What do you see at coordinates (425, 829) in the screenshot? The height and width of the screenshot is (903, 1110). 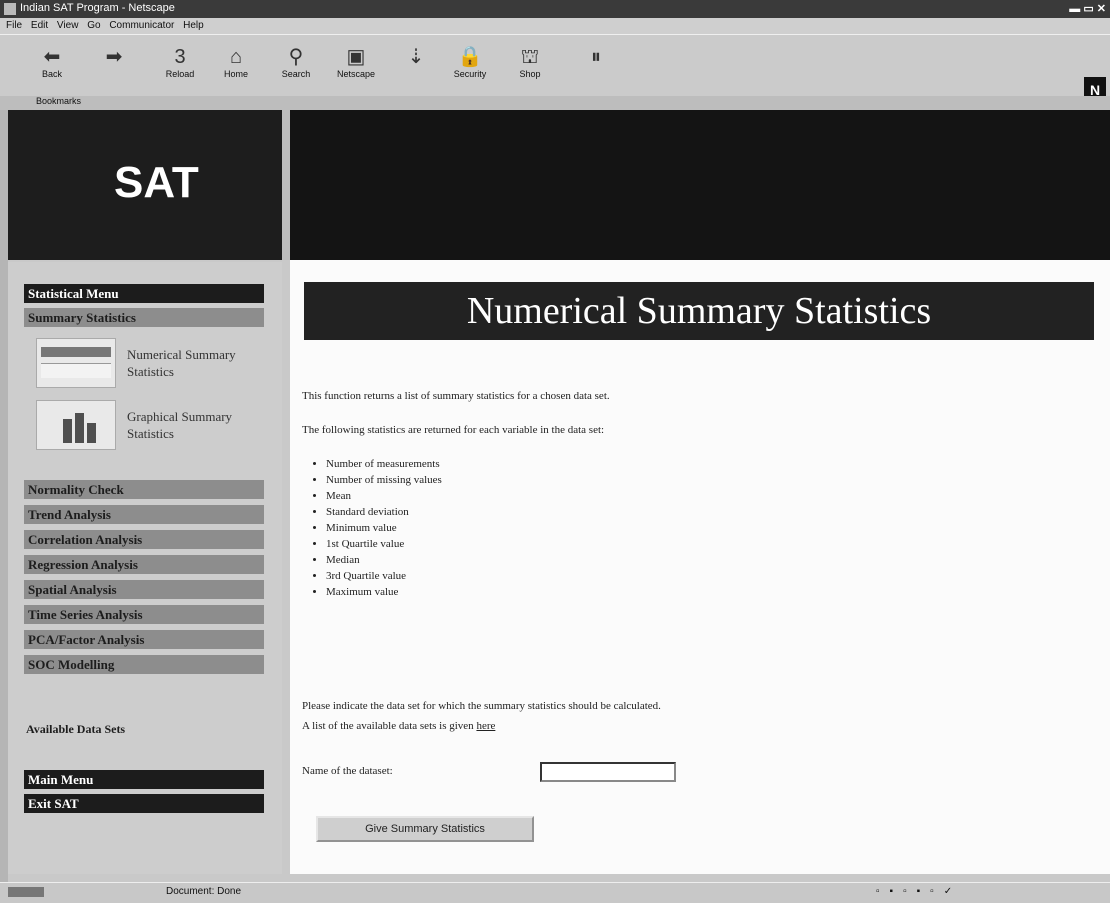 I see `give-summary-statistics-button: Give Summary Statistics` at bounding box center [425, 829].